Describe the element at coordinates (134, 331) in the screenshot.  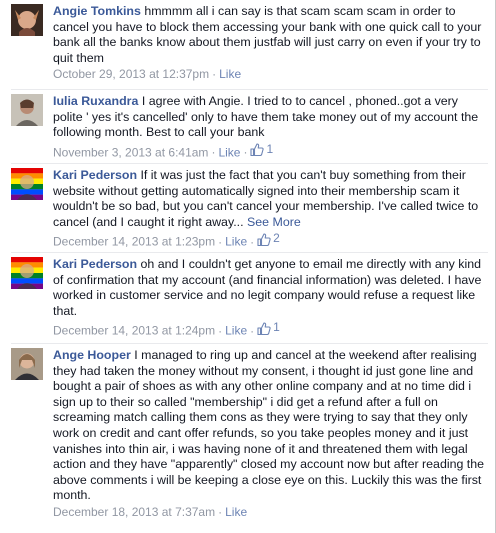
I see `comment-timestamp: December 14, 2013 at 1:24pm` at that location.